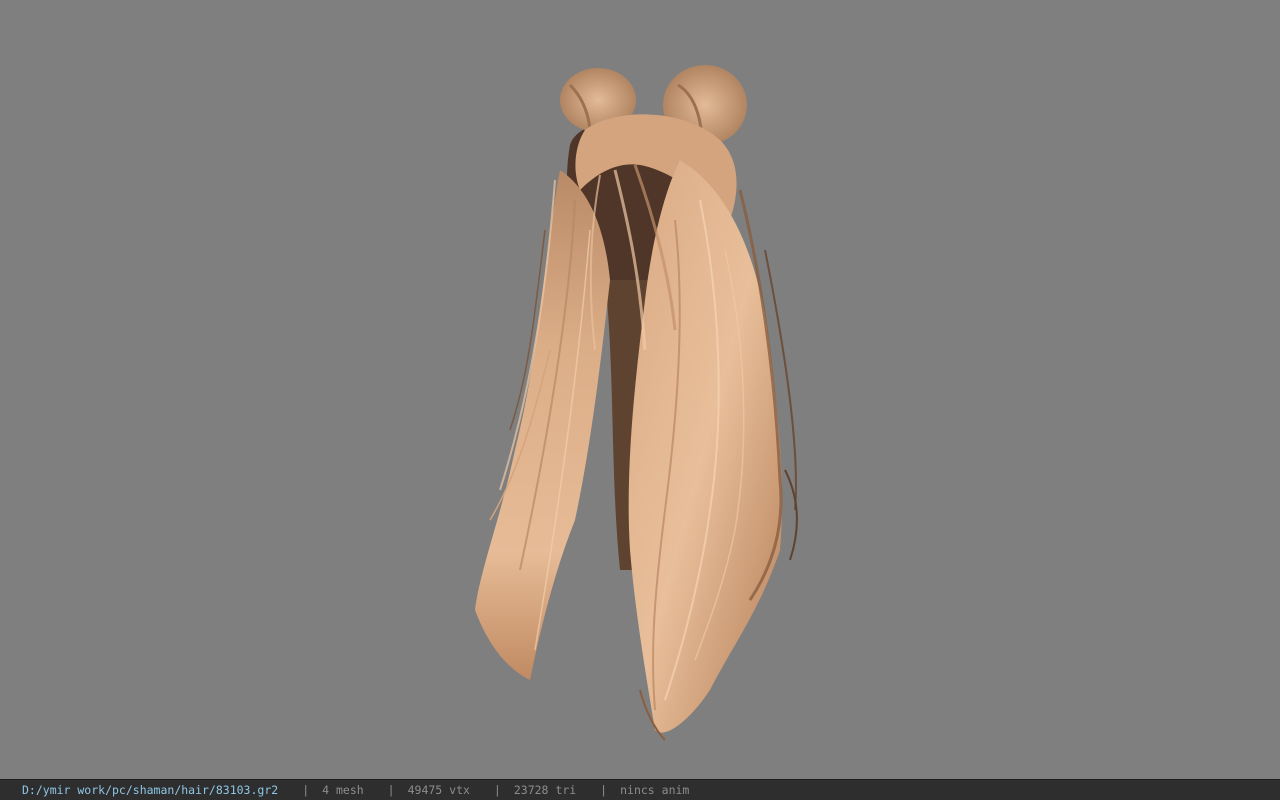  I want to click on triangle-count: 23728 tri, so click(545, 790).